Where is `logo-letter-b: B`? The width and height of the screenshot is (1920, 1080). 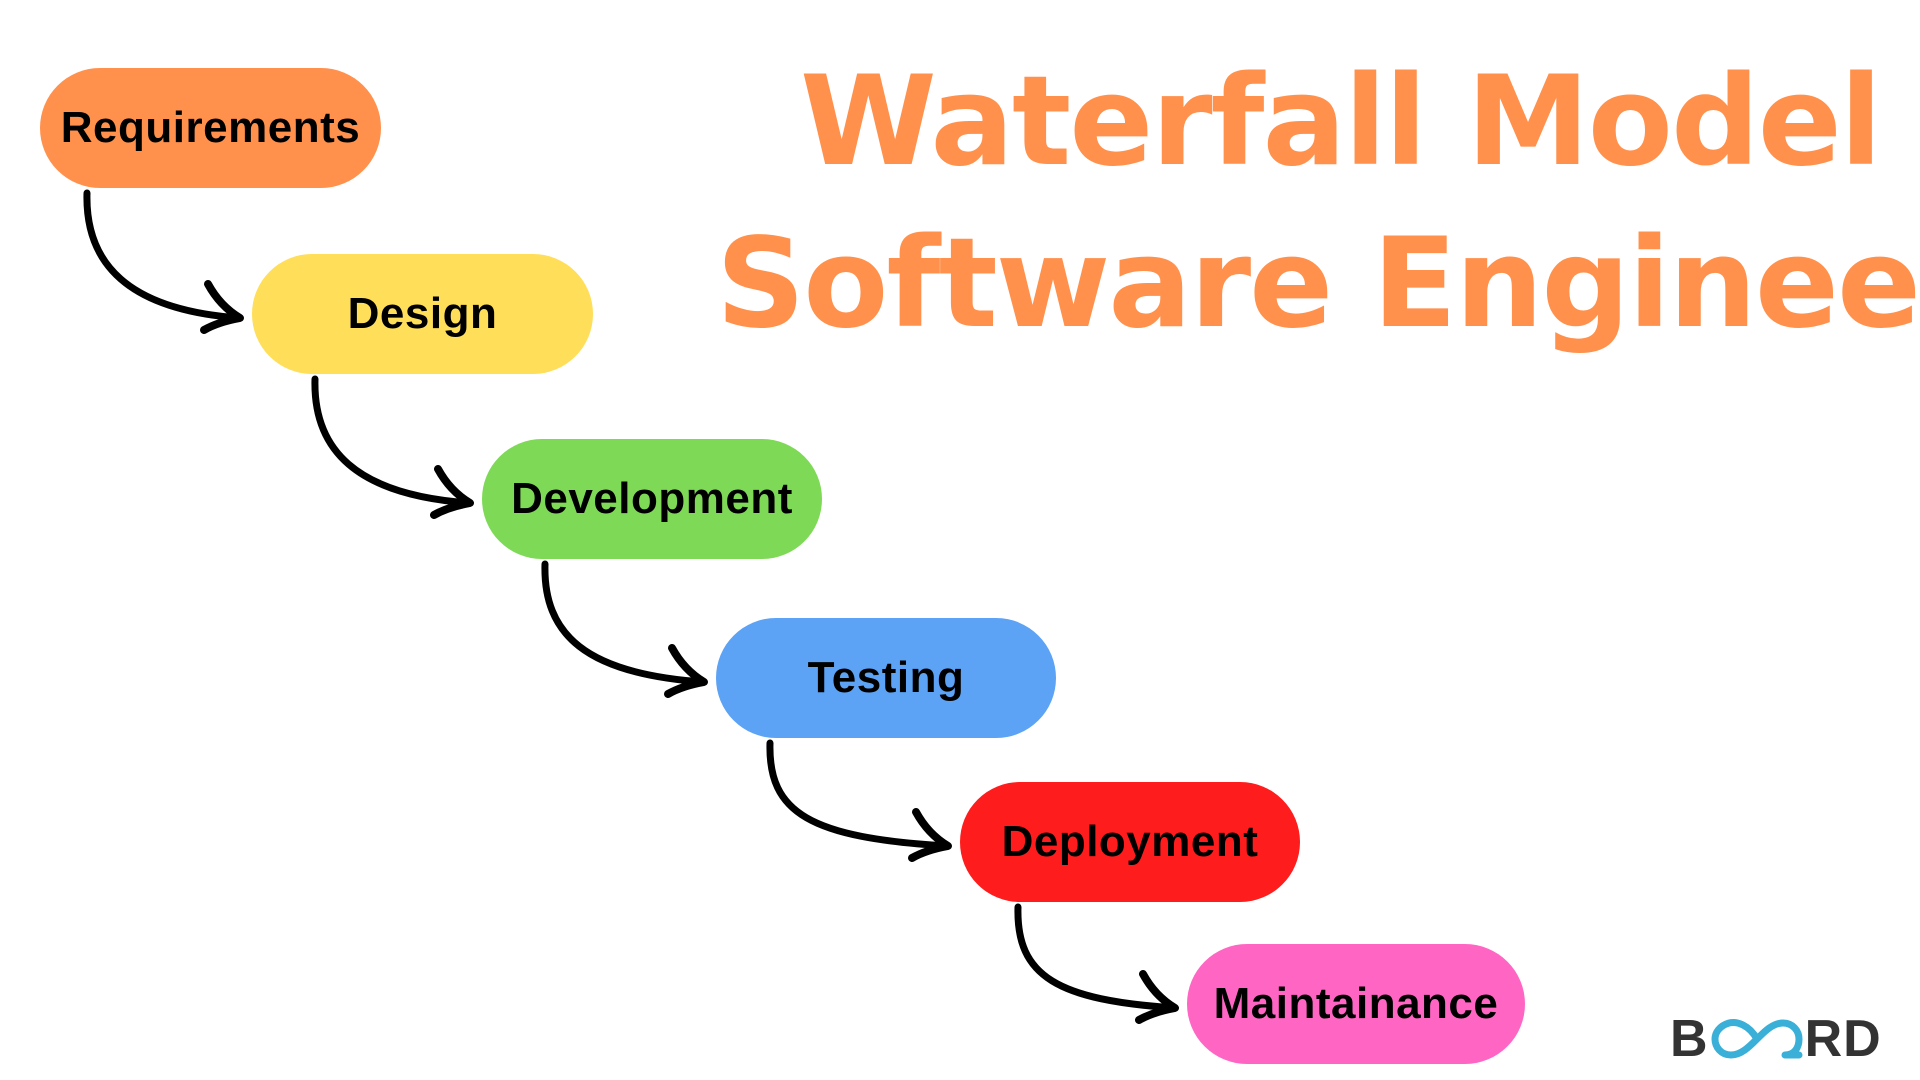 logo-letter-b: B is located at coordinates (1689, 1039).